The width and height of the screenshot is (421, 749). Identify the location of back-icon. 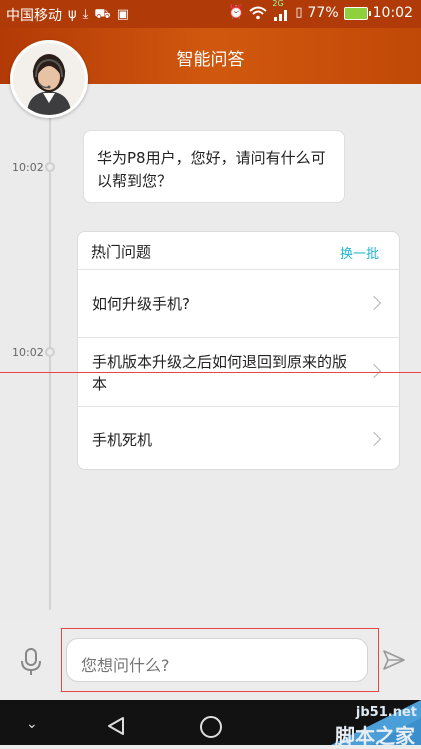
(116, 726).